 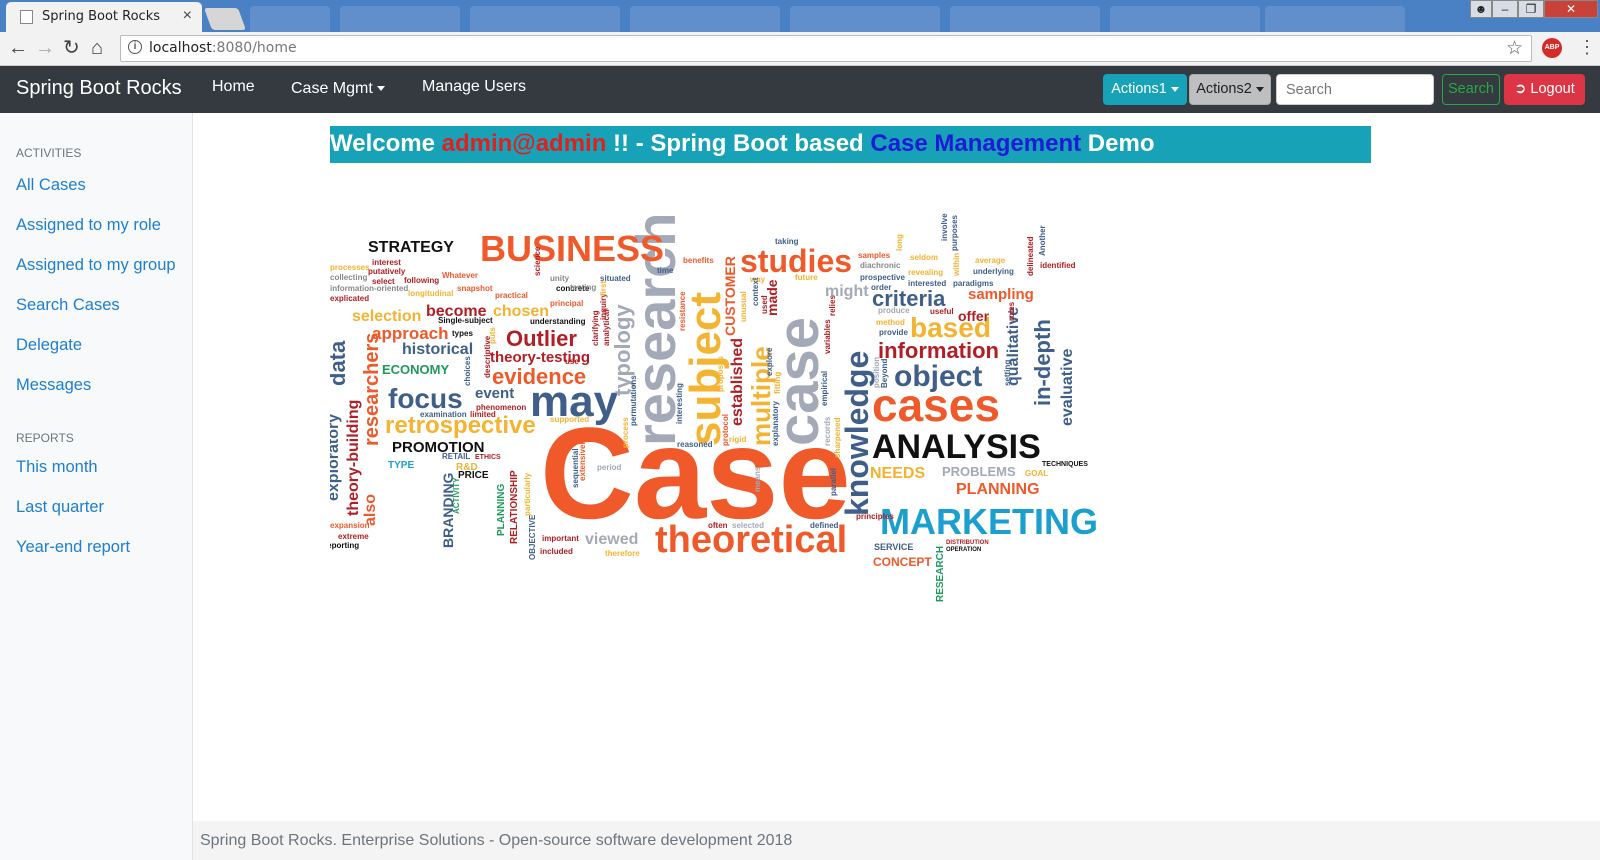 What do you see at coordinates (372, 389) in the screenshot?
I see `word-cloud-word: researchers` at bounding box center [372, 389].